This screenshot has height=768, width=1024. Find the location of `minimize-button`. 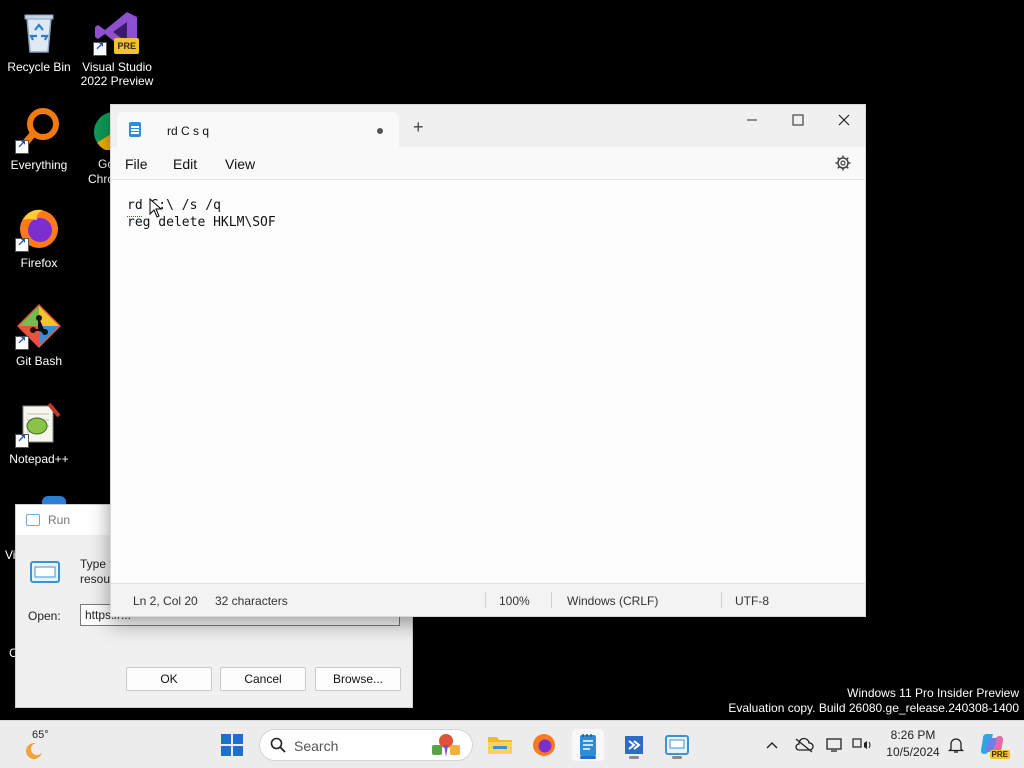

minimize-button is located at coordinates (752, 120).